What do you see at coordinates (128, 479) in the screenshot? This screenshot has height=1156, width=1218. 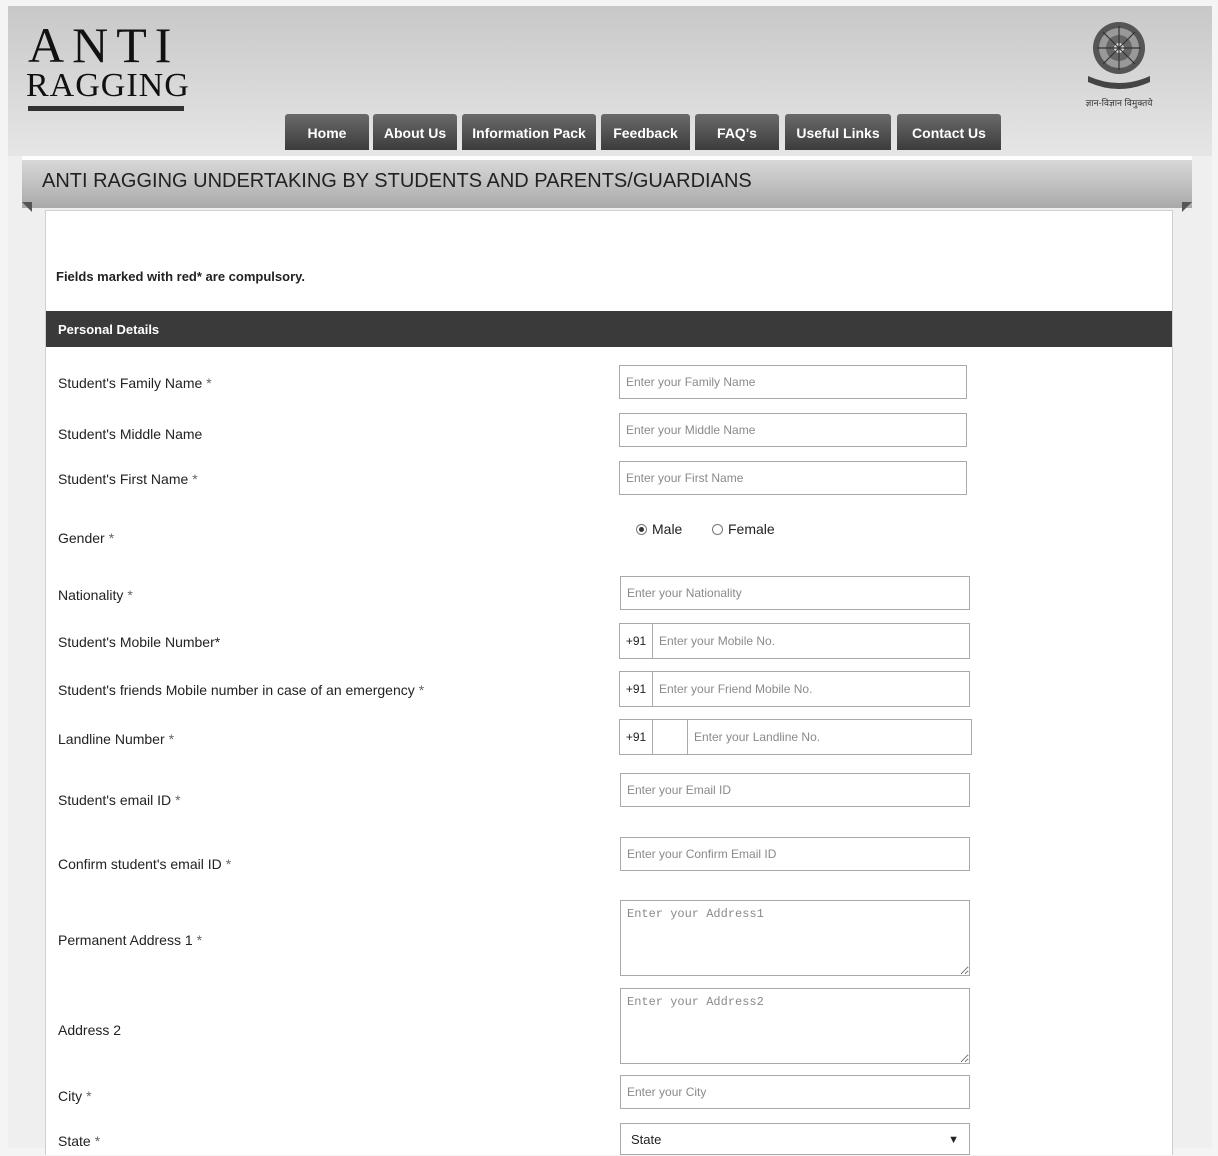 I see `first-name-label: Student's First Name *` at bounding box center [128, 479].